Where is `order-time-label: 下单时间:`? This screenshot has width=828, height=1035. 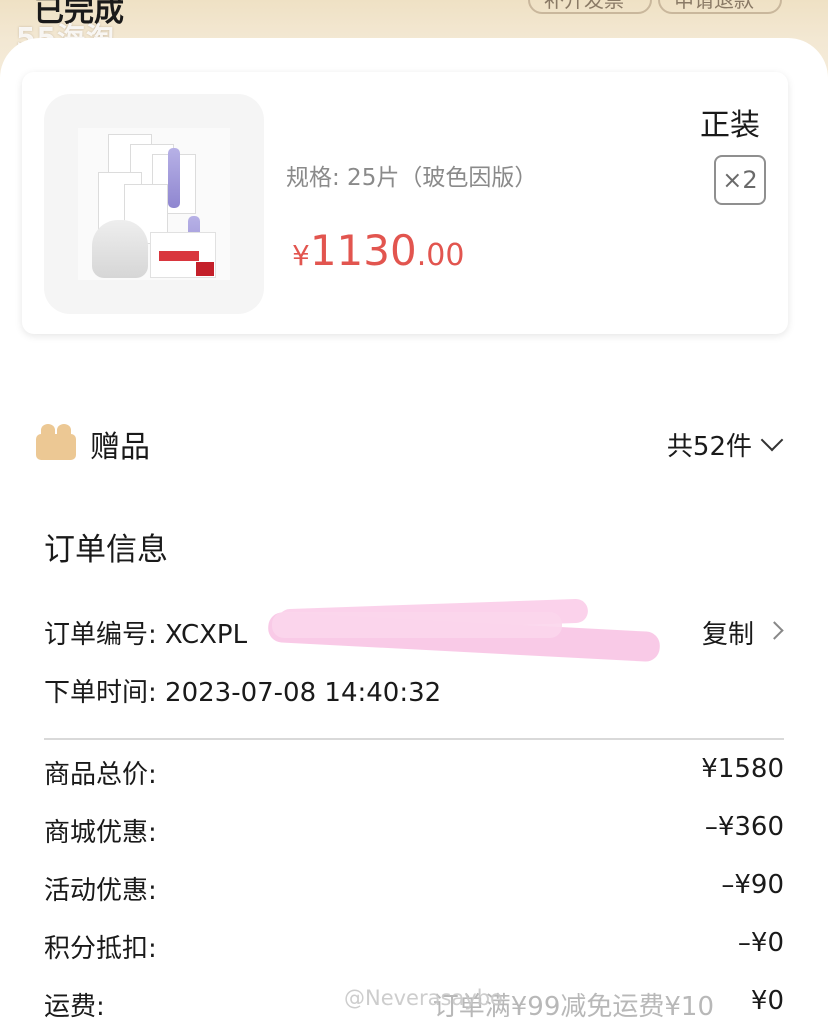 order-time-label: 下单时间: is located at coordinates (105, 693).